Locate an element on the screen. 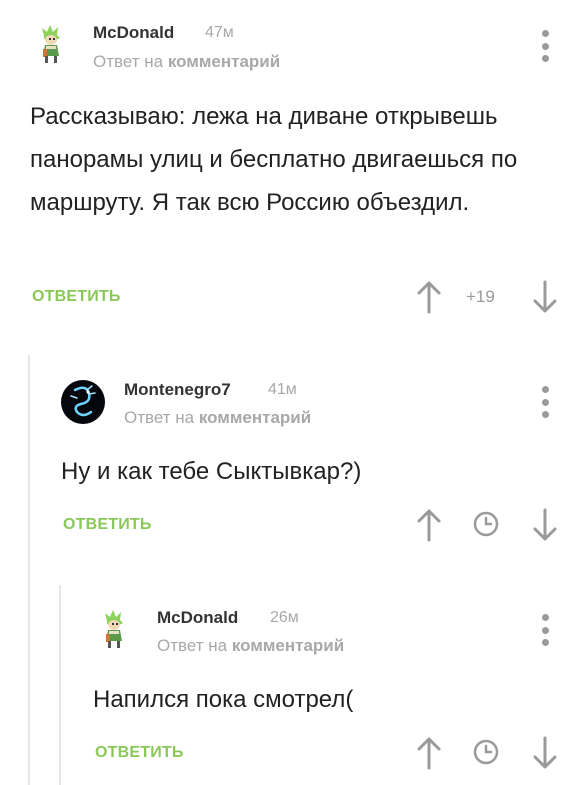 The height and width of the screenshot is (785, 569). rating-count: +19 is located at coordinates (480, 296).